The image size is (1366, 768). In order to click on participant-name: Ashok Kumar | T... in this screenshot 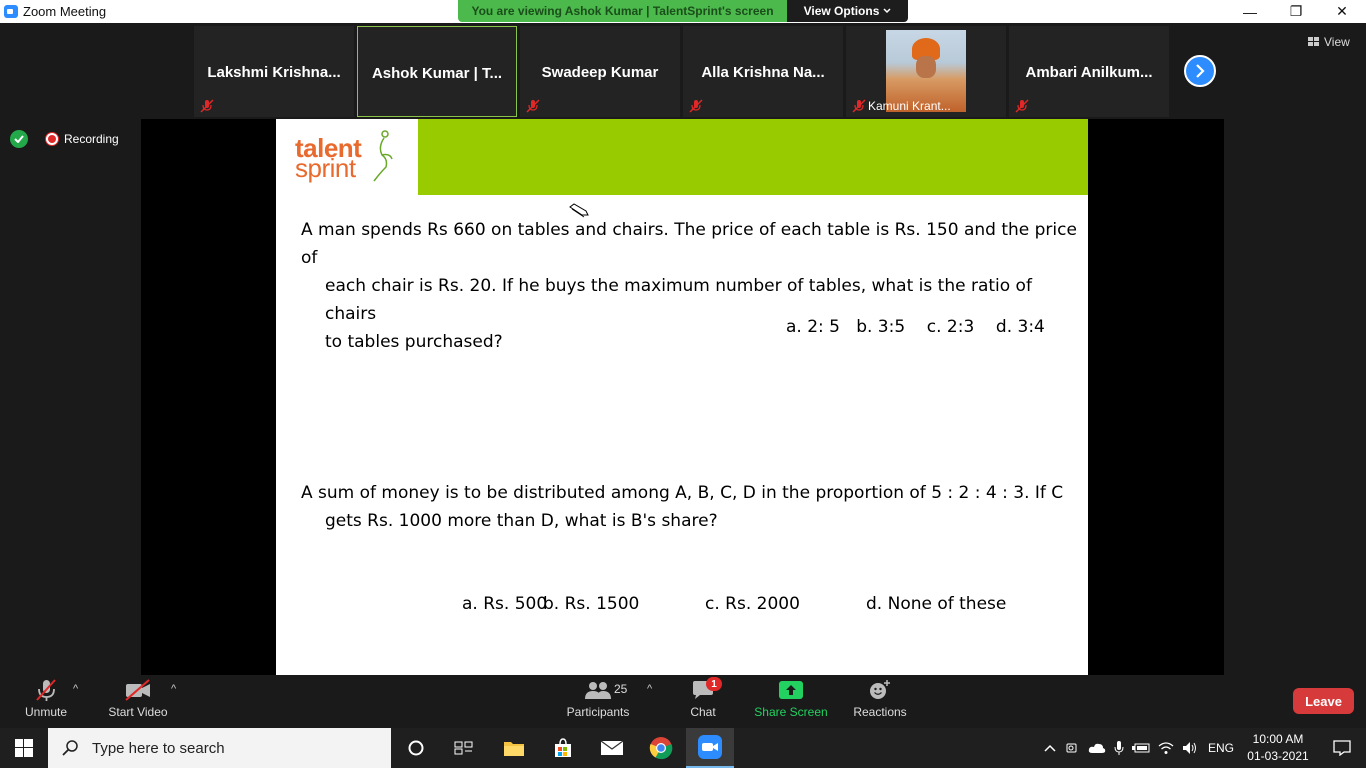, I will do `click(437, 73)`.